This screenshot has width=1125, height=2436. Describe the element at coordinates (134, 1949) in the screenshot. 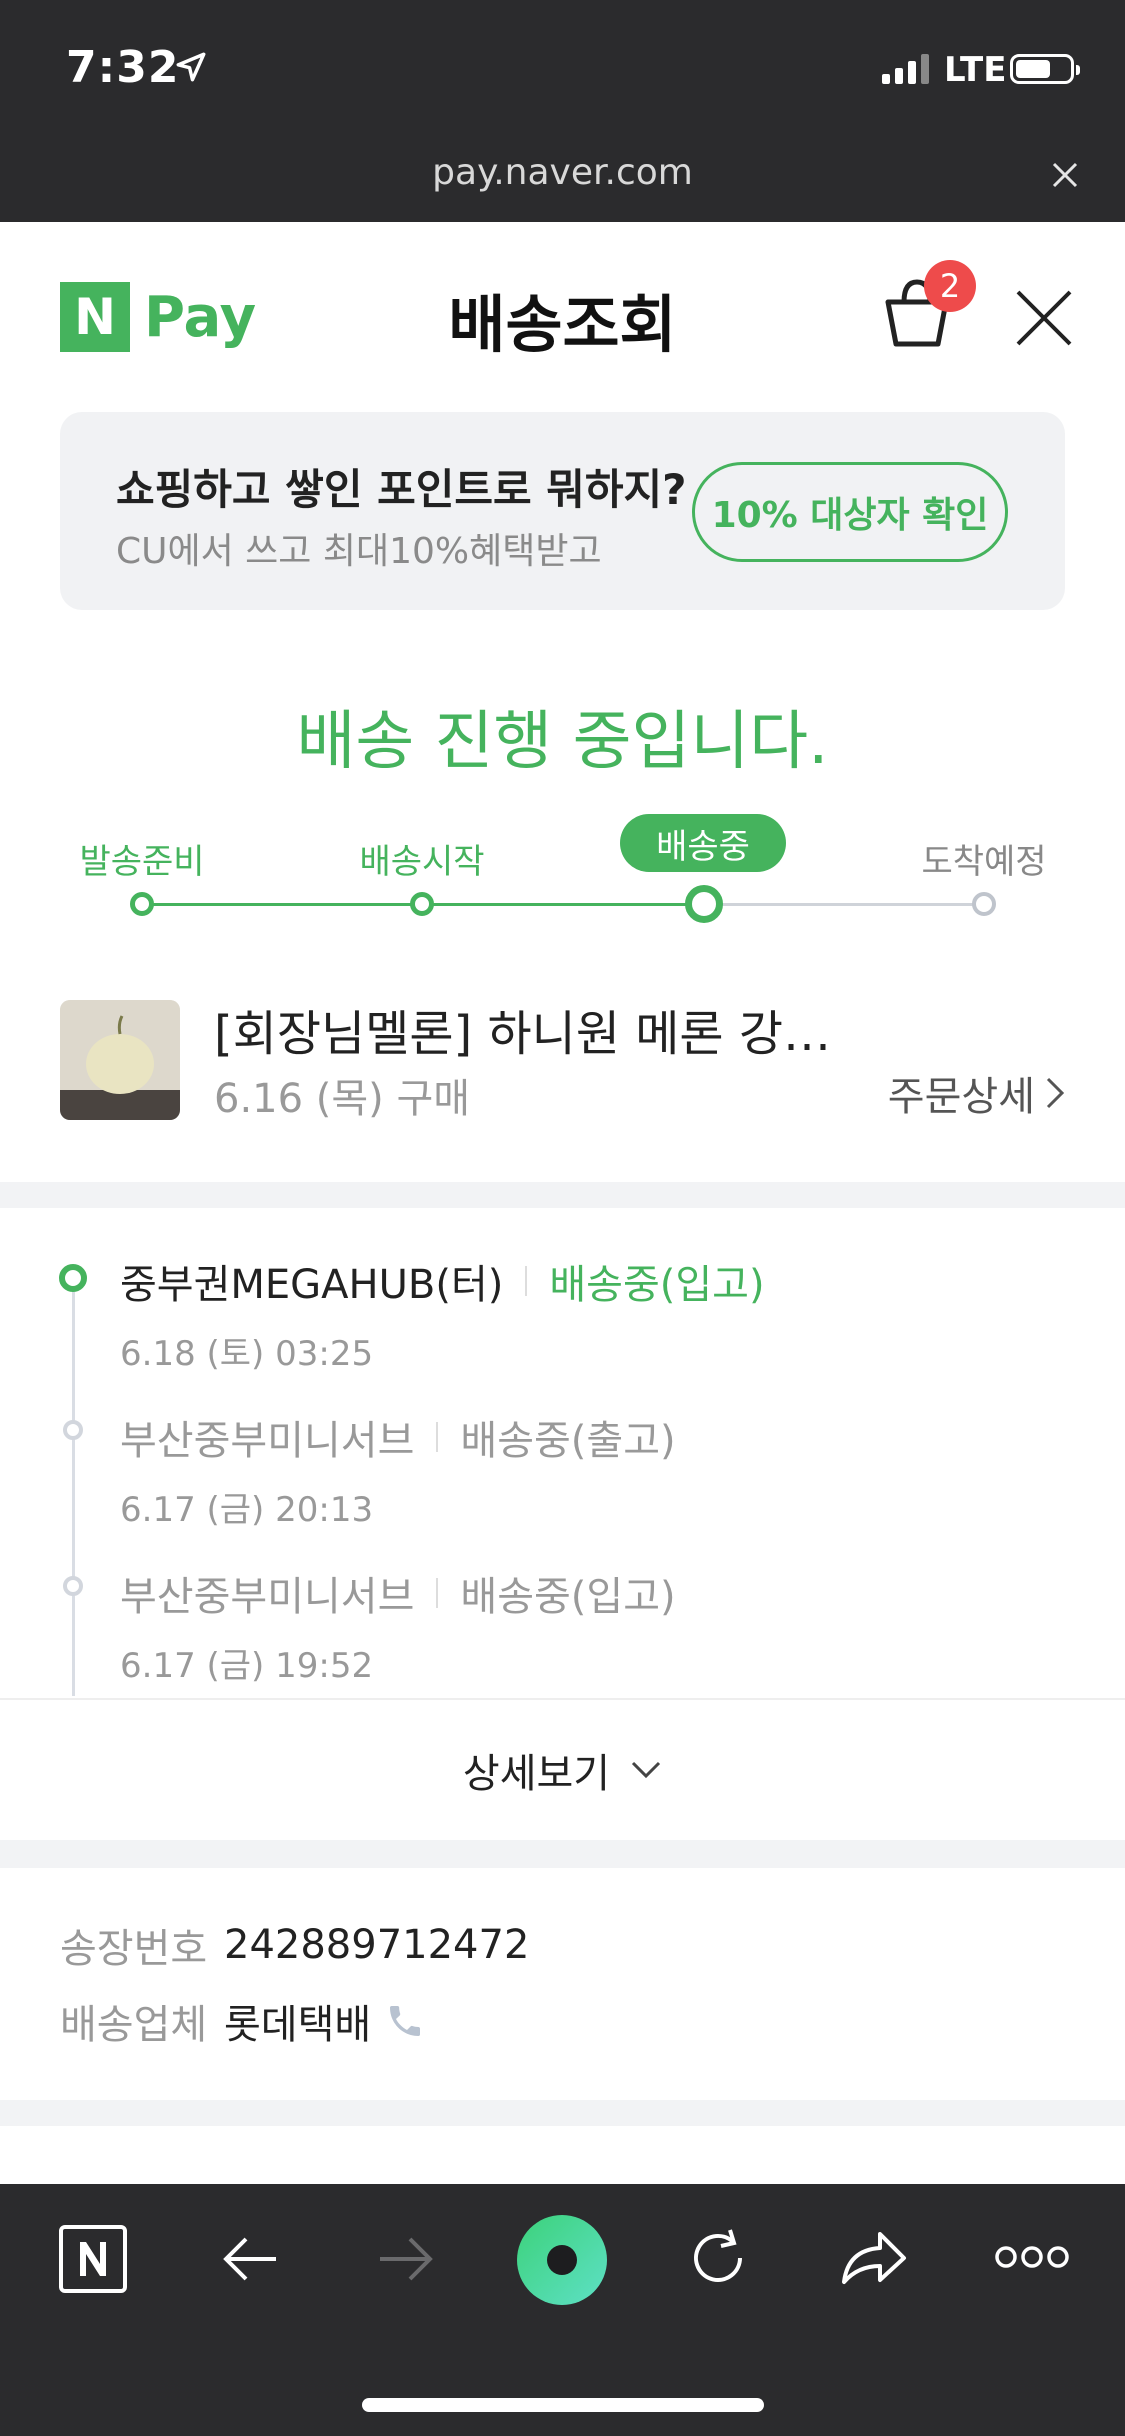

I see `invoice-label: 송장번호` at that location.